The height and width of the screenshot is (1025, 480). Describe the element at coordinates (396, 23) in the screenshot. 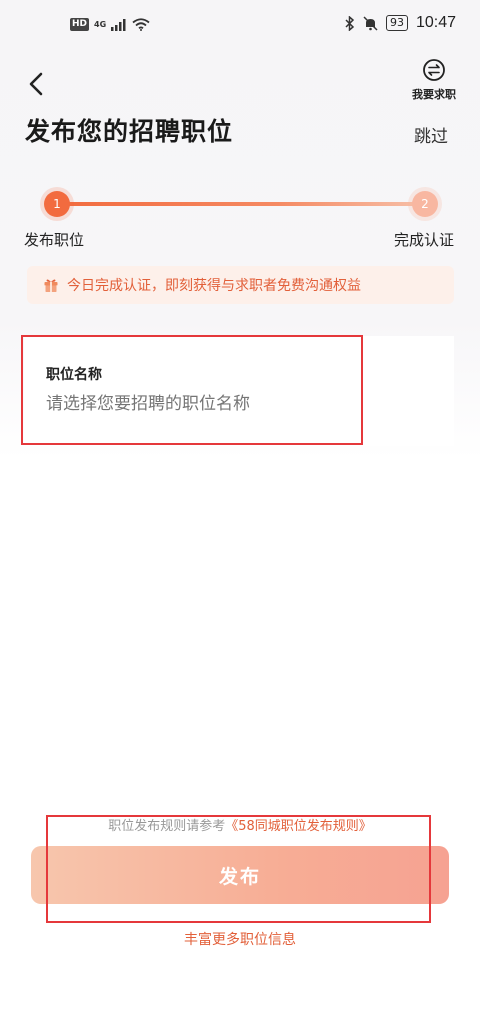

I see `battery-indicator: 93` at that location.